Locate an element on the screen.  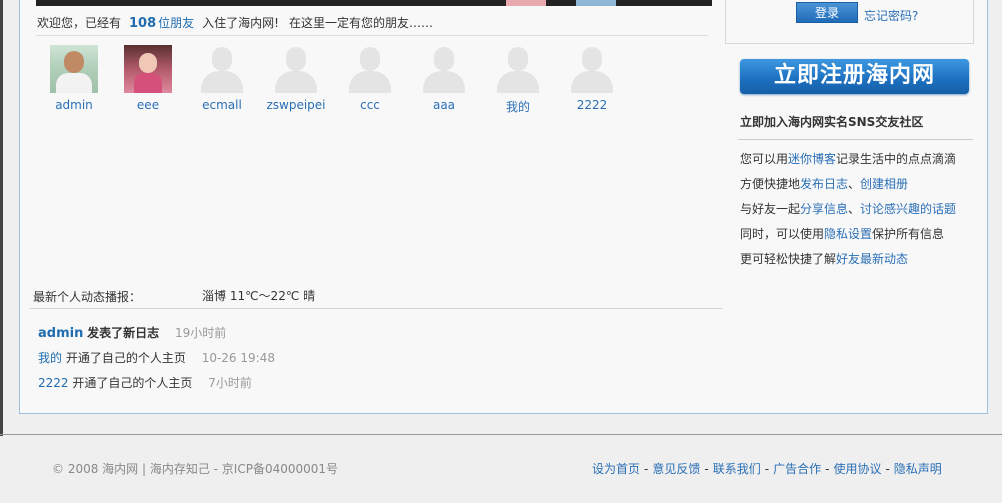
member-avatar-item: 我的 is located at coordinates (518, 80).